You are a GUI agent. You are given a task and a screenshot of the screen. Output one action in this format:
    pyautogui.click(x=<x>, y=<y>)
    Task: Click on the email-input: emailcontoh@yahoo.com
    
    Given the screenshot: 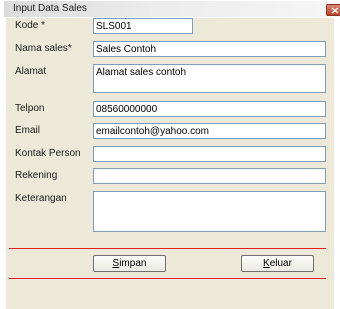 What is the action you would take?
    pyautogui.click(x=209, y=131)
    